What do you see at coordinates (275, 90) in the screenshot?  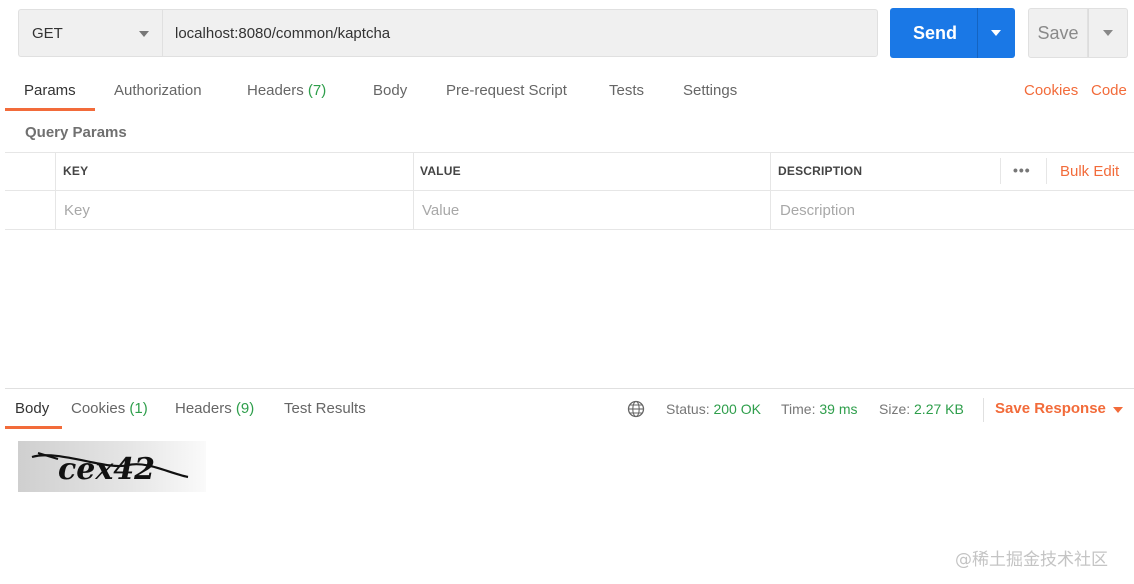 I see `tab-headers-label: Headers` at bounding box center [275, 90].